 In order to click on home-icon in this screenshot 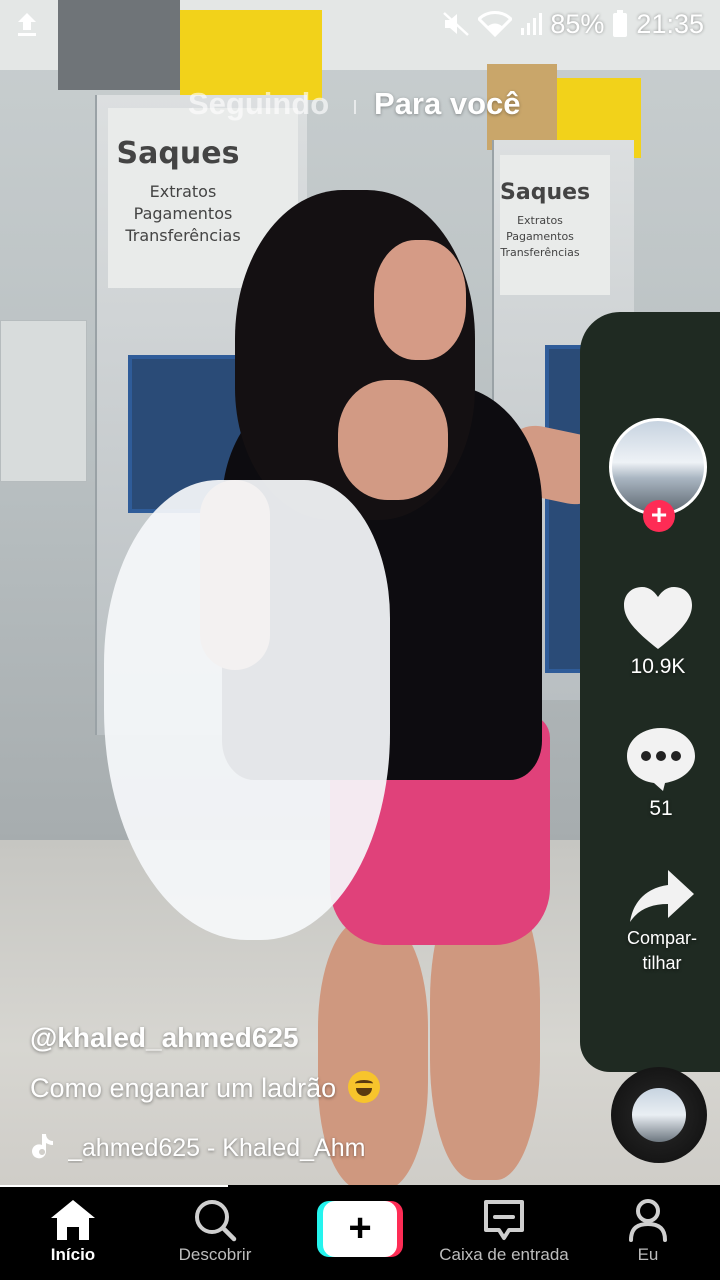, I will do `click(73, 1220)`.